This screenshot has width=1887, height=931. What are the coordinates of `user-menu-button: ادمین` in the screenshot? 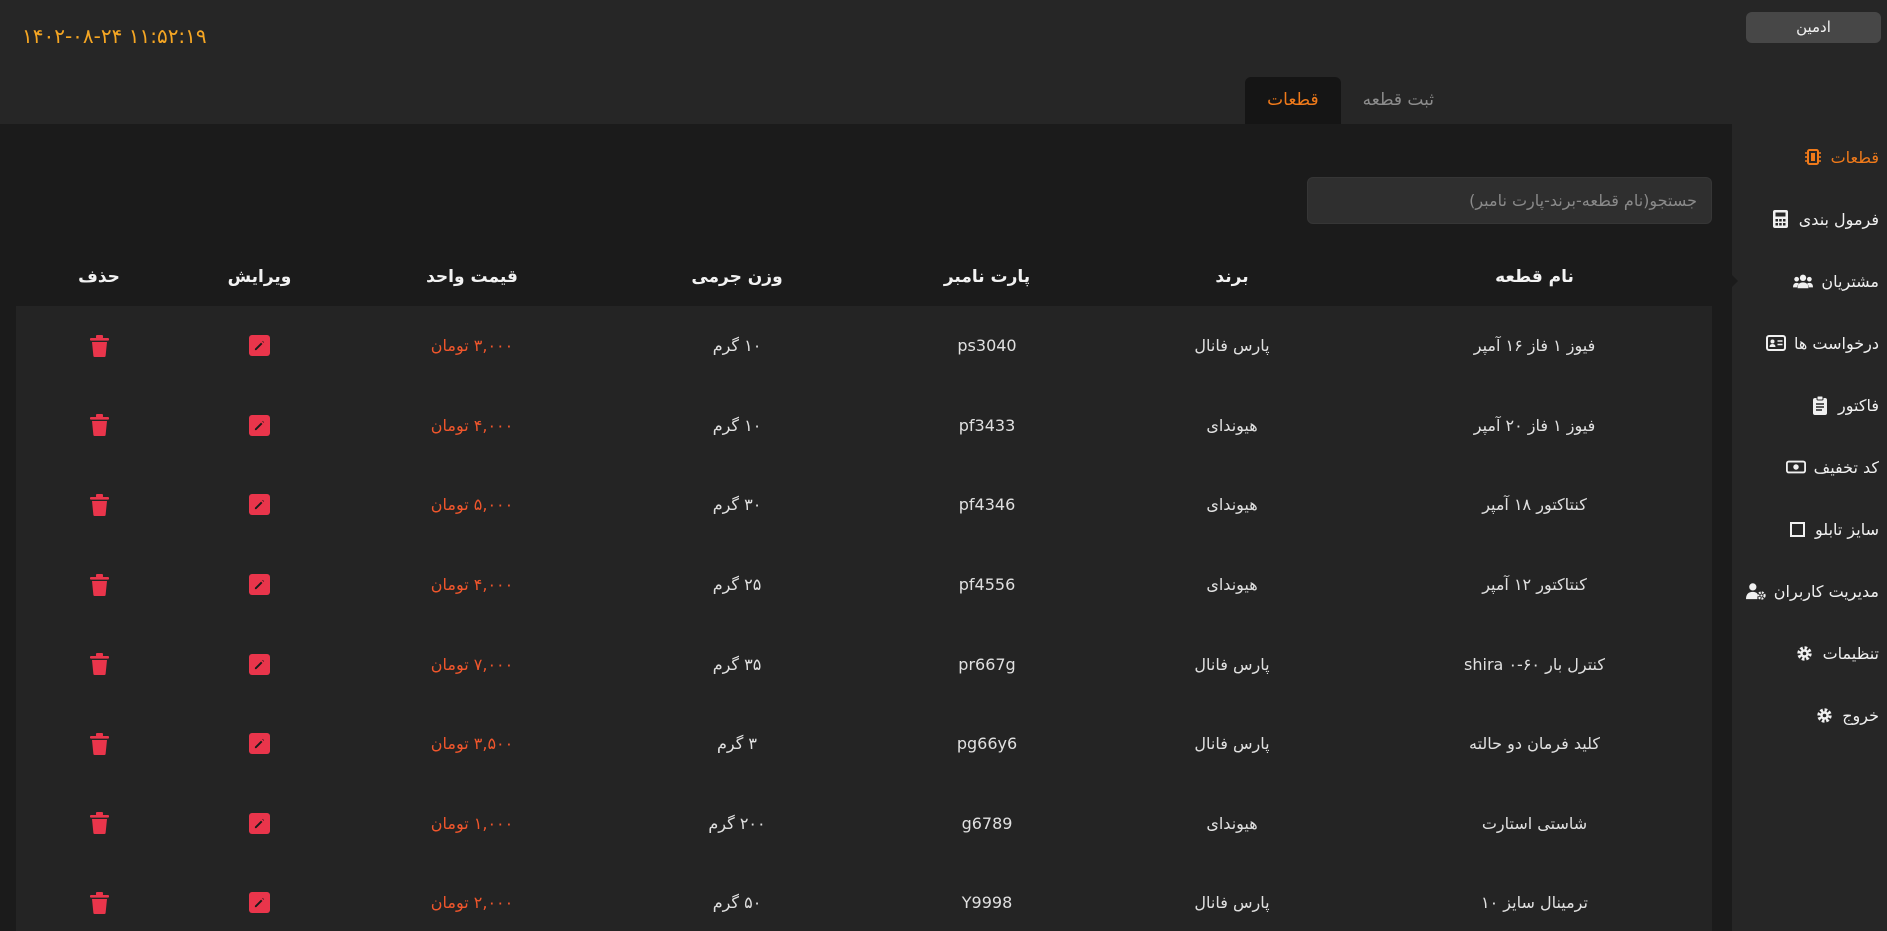 It's located at (1813, 27).